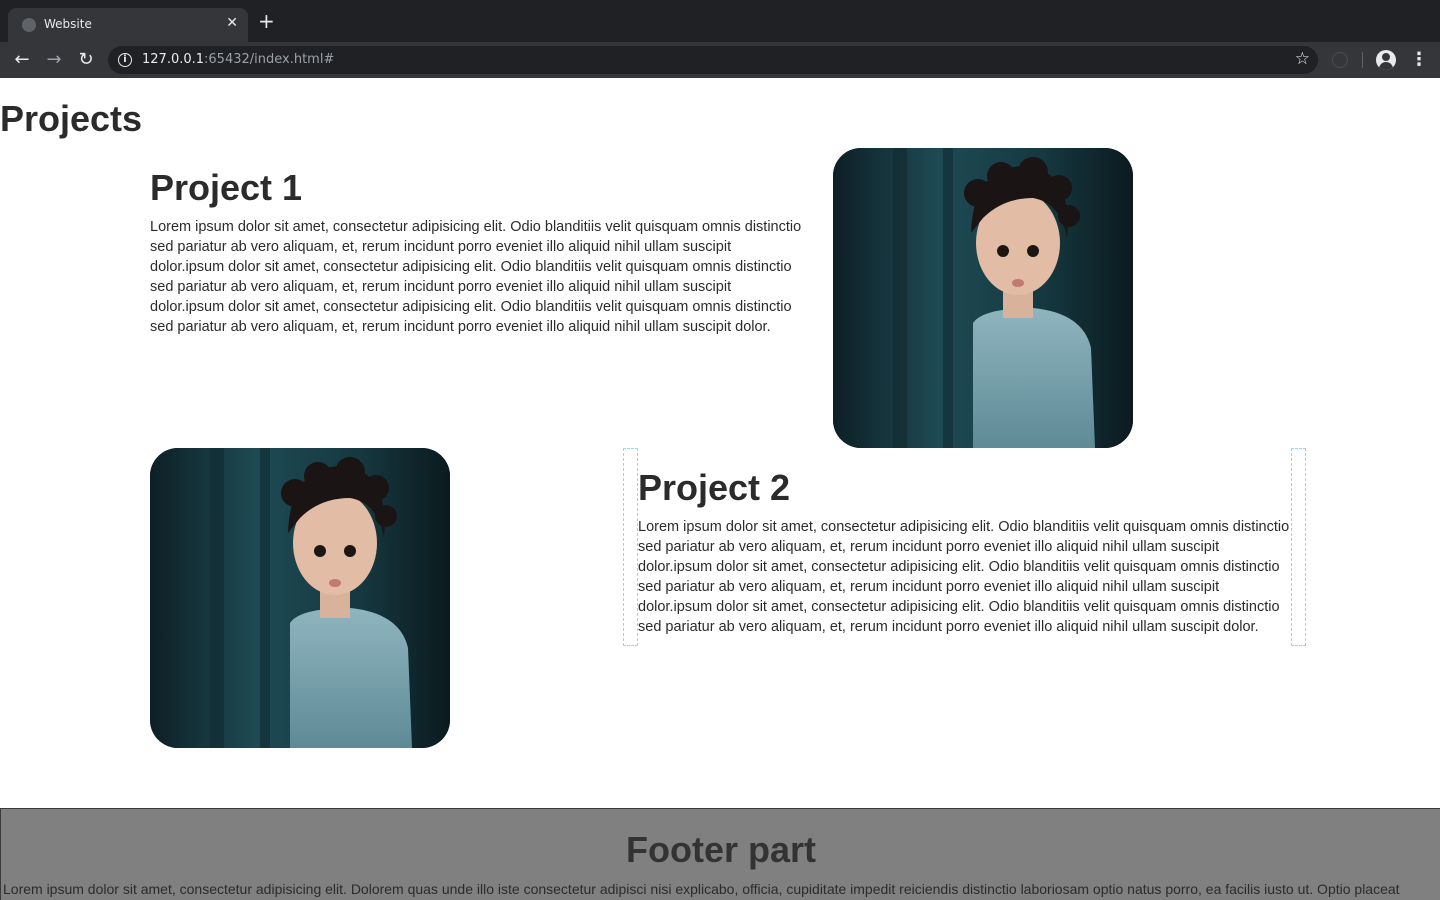 This screenshot has width=1440, height=900. Describe the element at coordinates (71, 118) in the screenshot. I see `page-title: Projects` at that location.